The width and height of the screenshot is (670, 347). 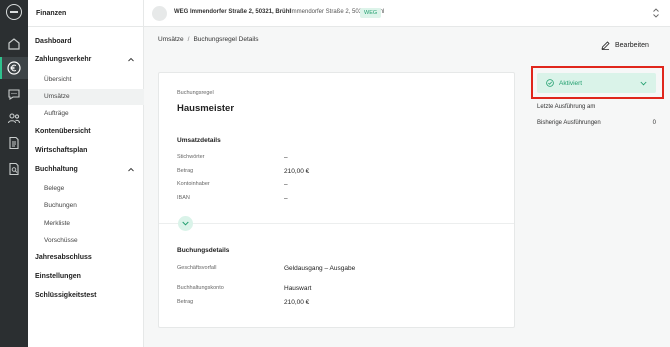 What do you see at coordinates (86, 277) in the screenshot?
I see `sidebar-item-einstellungen: Einstellungen` at bounding box center [86, 277].